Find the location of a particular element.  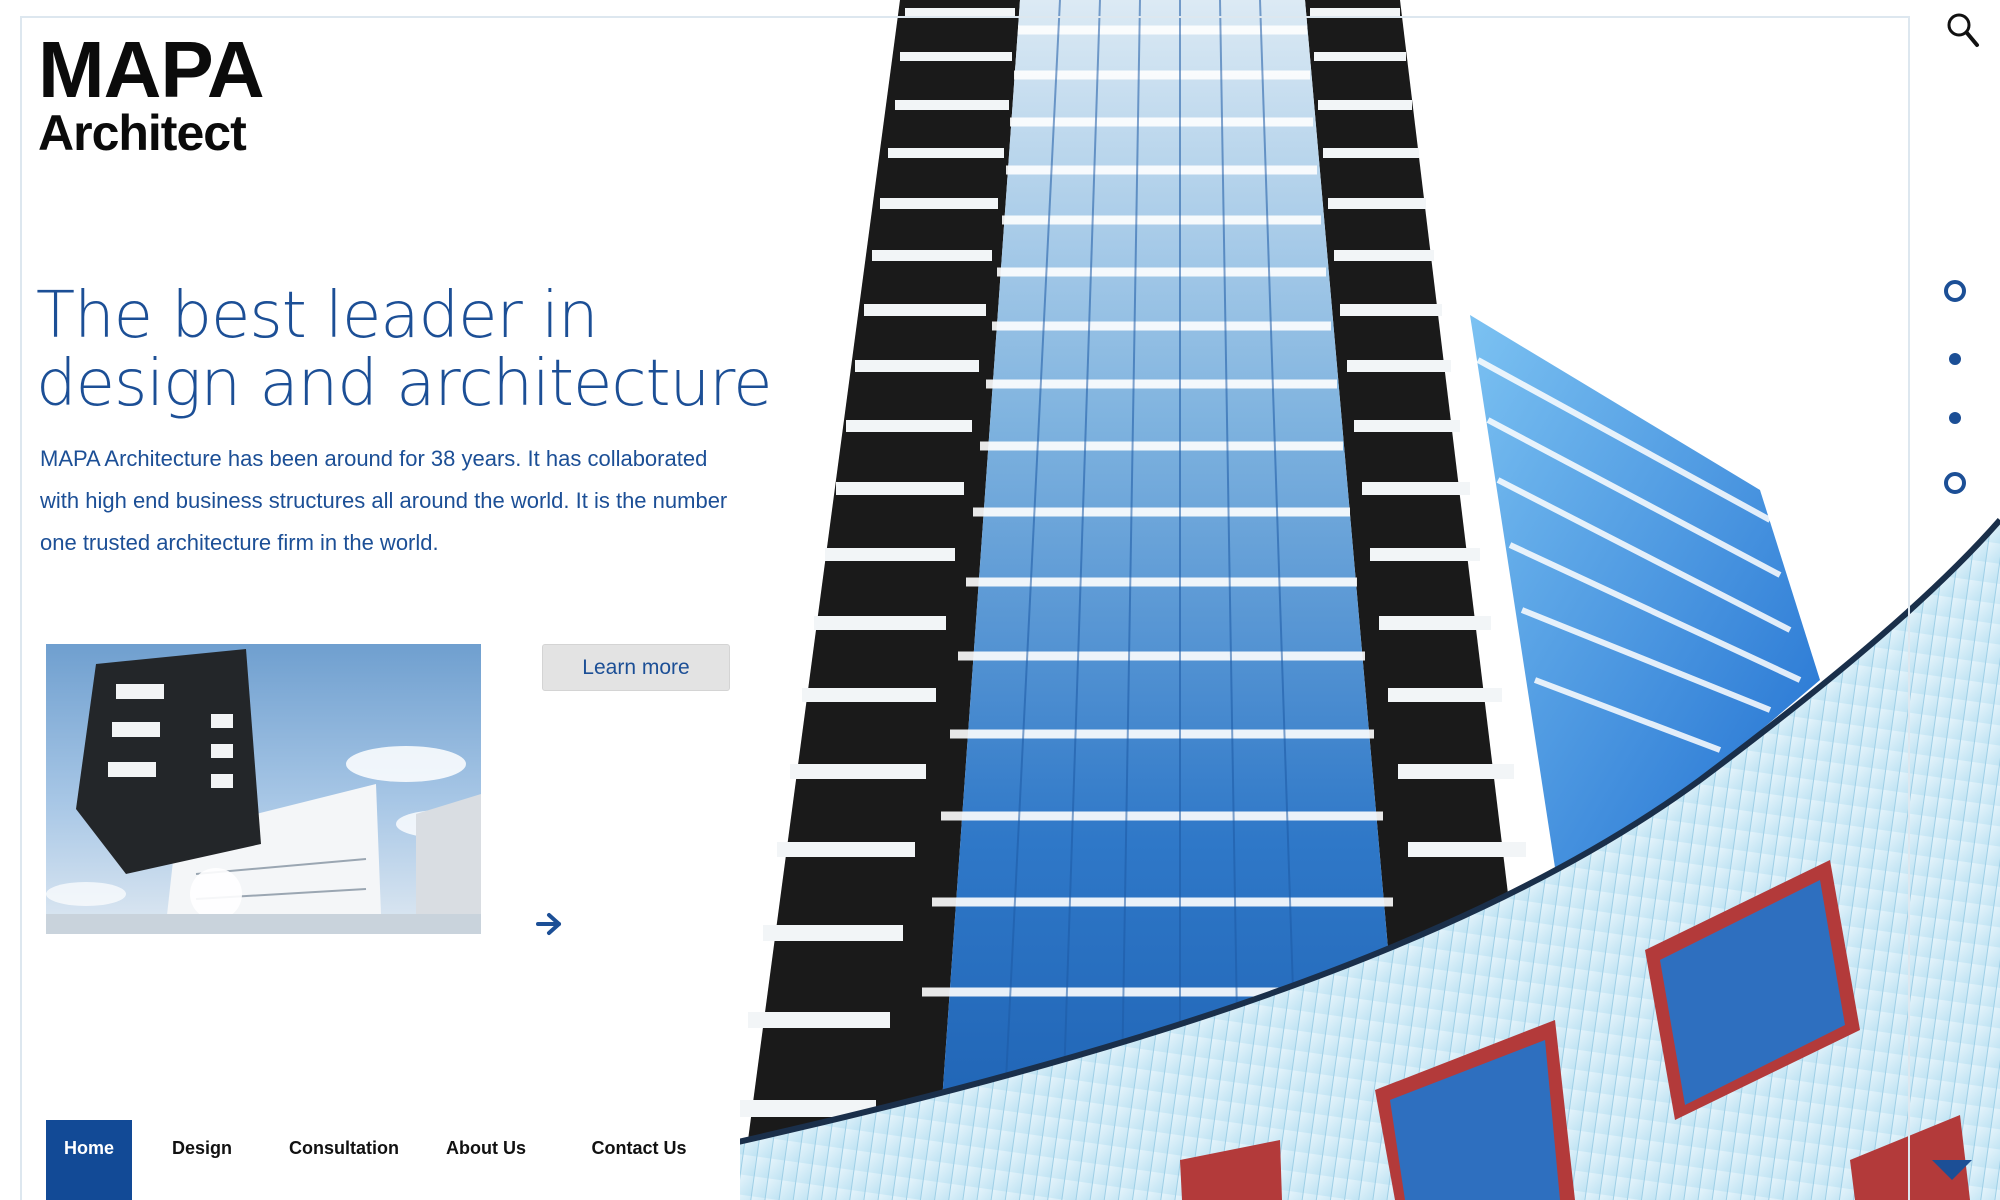

nav-item-contact-us: Contact Us is located at coordinates (639, 1160).